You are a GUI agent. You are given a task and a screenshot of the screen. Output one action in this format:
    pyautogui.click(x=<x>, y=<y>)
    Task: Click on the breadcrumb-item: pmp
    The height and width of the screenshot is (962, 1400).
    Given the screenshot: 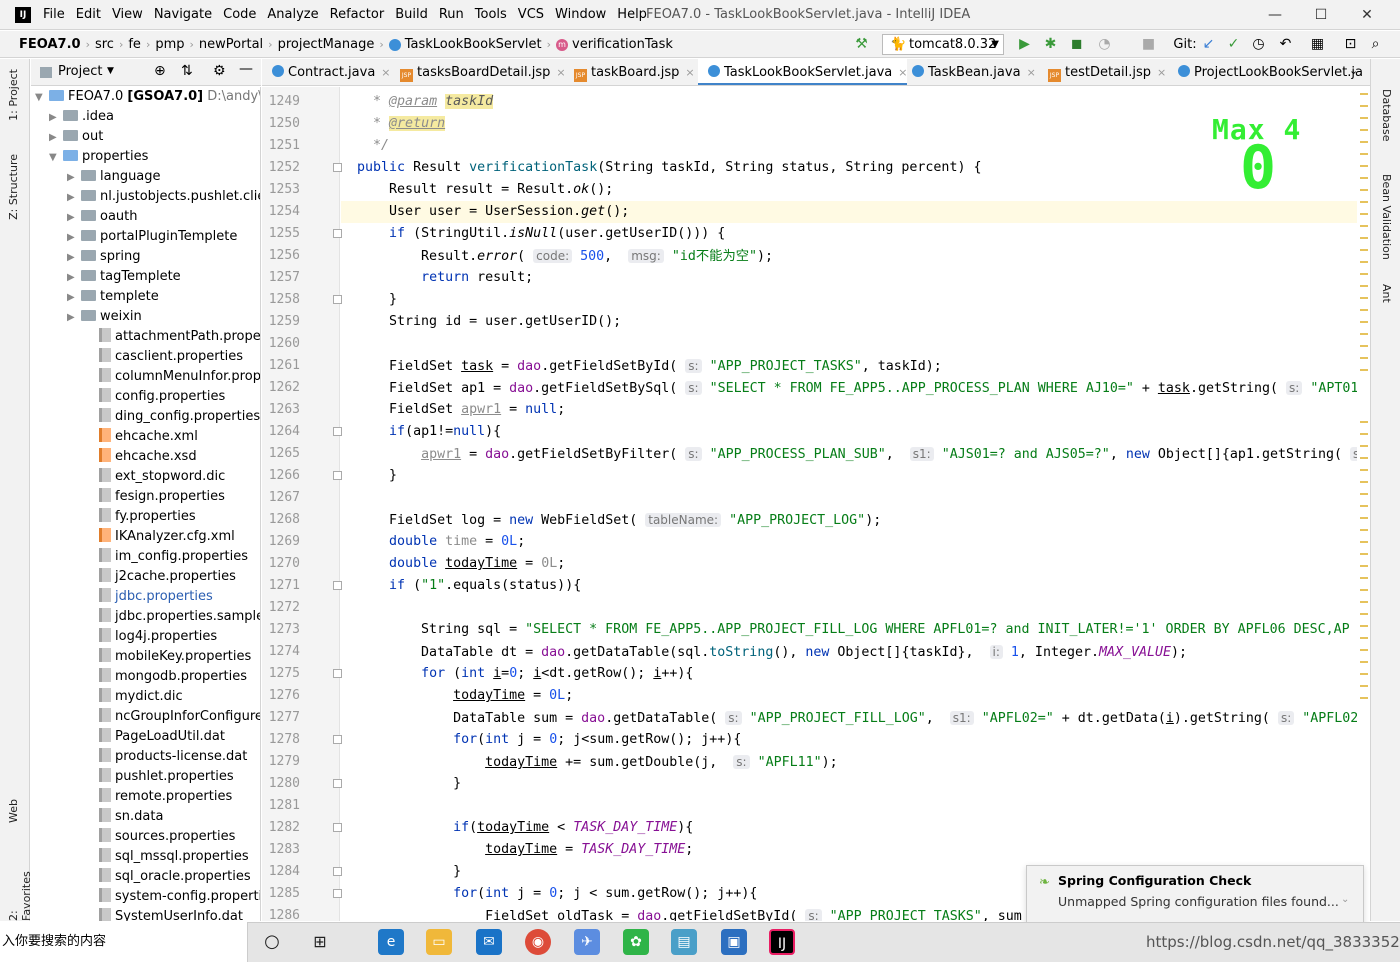 What is the action you would take?
    pyautogui.click(x=169, y=44)
    